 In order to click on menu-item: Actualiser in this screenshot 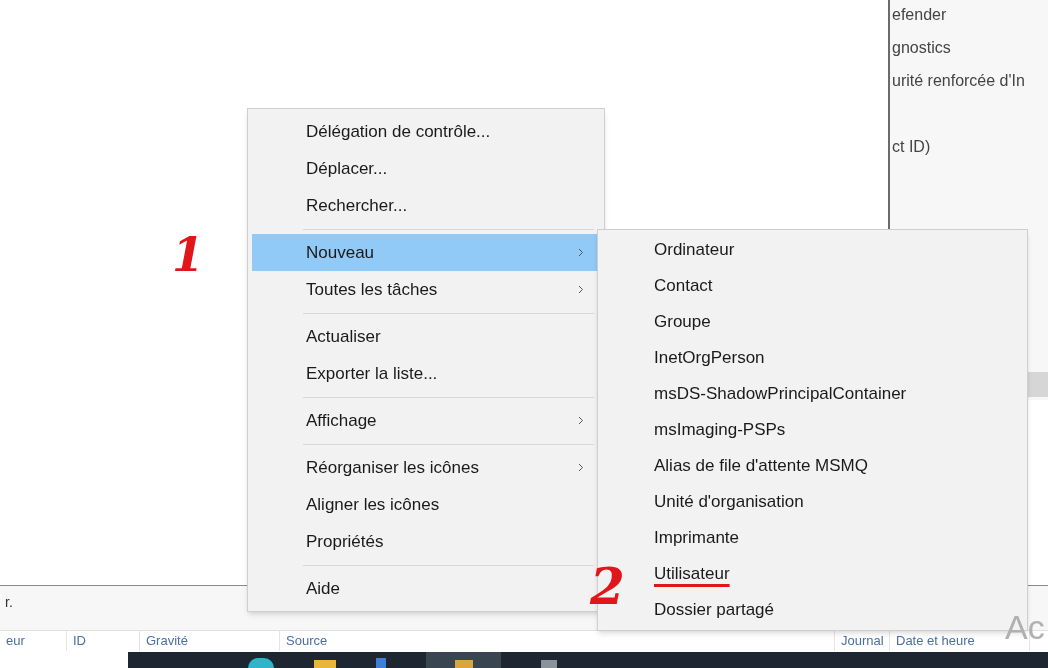, I will do `click(426, 336)`.